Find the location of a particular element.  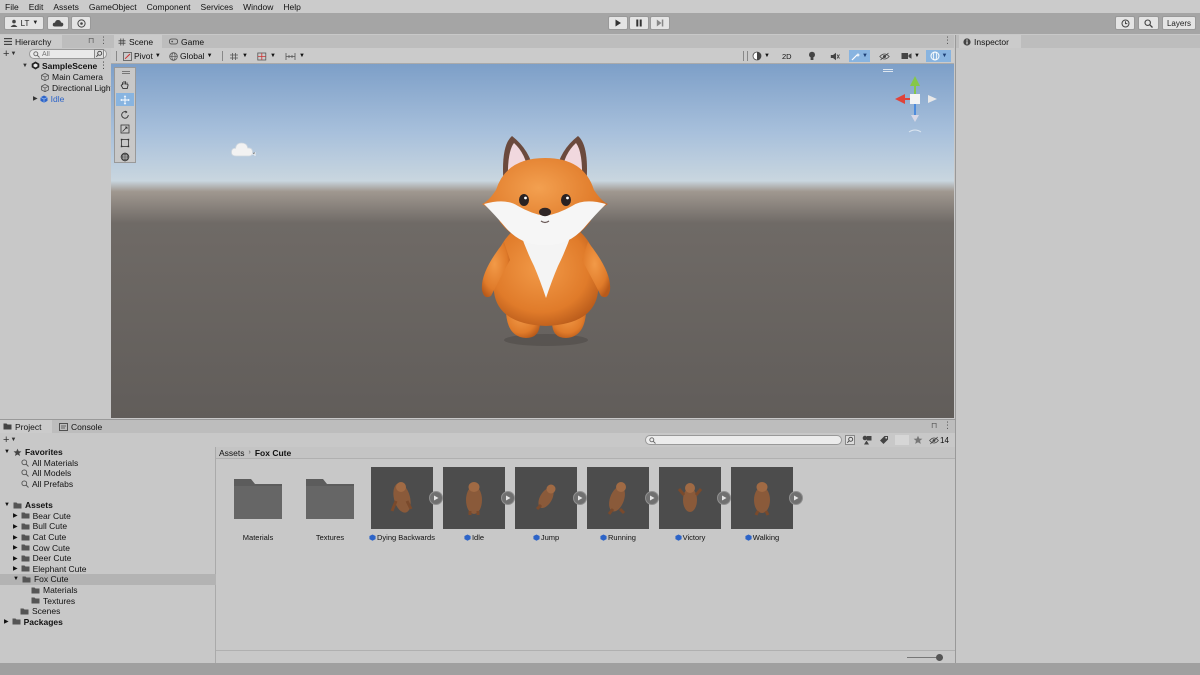

account-dropdown: LT ▼ is located at coordinates (24, 23).